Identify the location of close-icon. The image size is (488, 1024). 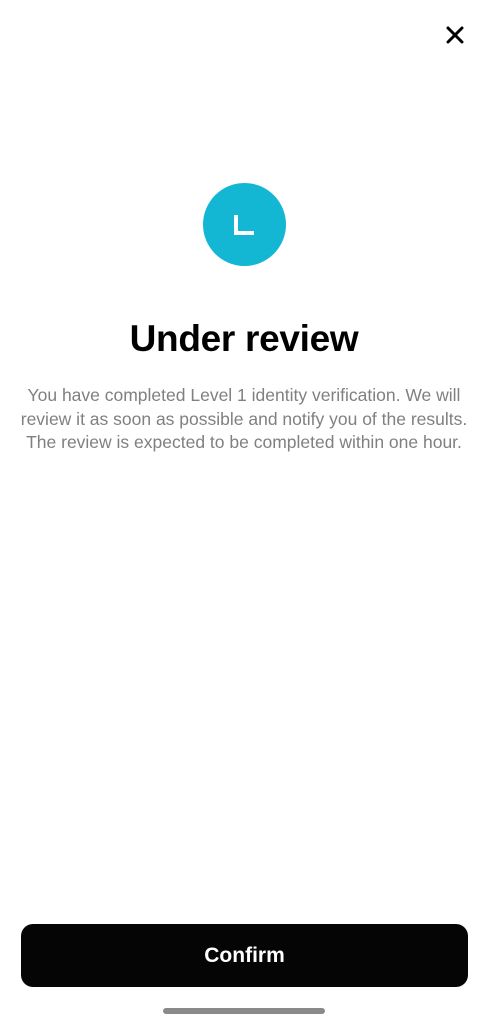
(455, 35).